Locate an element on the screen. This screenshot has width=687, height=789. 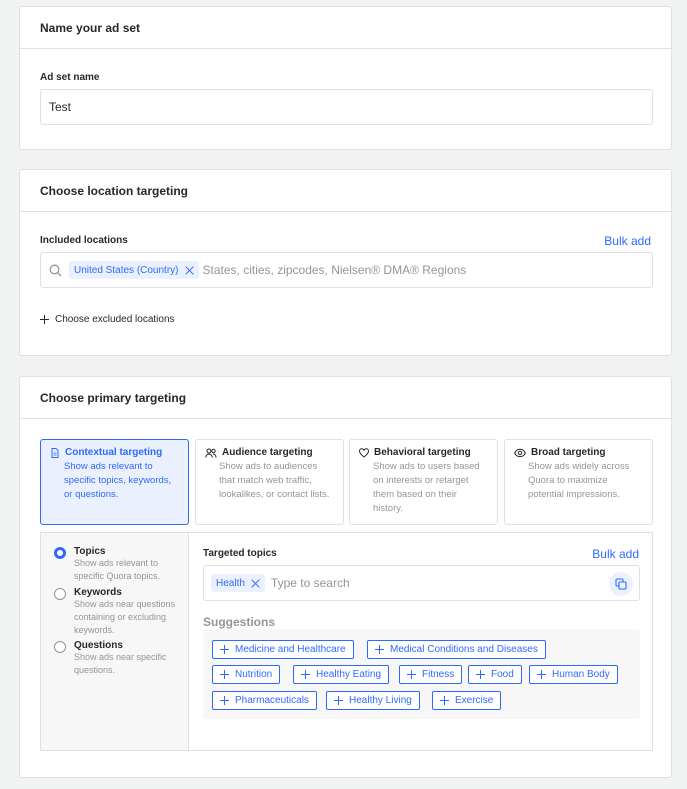
topic-chip: Health is located at coordinates (238, 583).